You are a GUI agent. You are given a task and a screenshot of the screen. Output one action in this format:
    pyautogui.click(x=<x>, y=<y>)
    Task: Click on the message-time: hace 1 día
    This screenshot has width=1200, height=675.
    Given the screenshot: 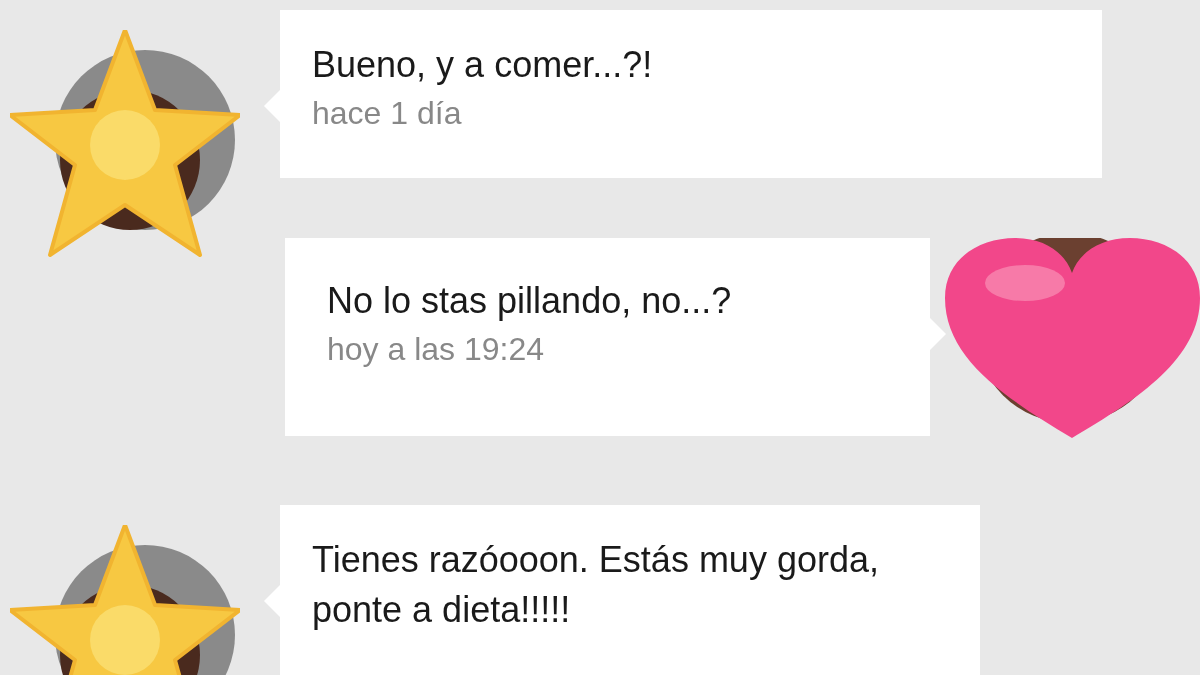 What is the action you would take?
    pyautogui.click(x=387, y=113)
    